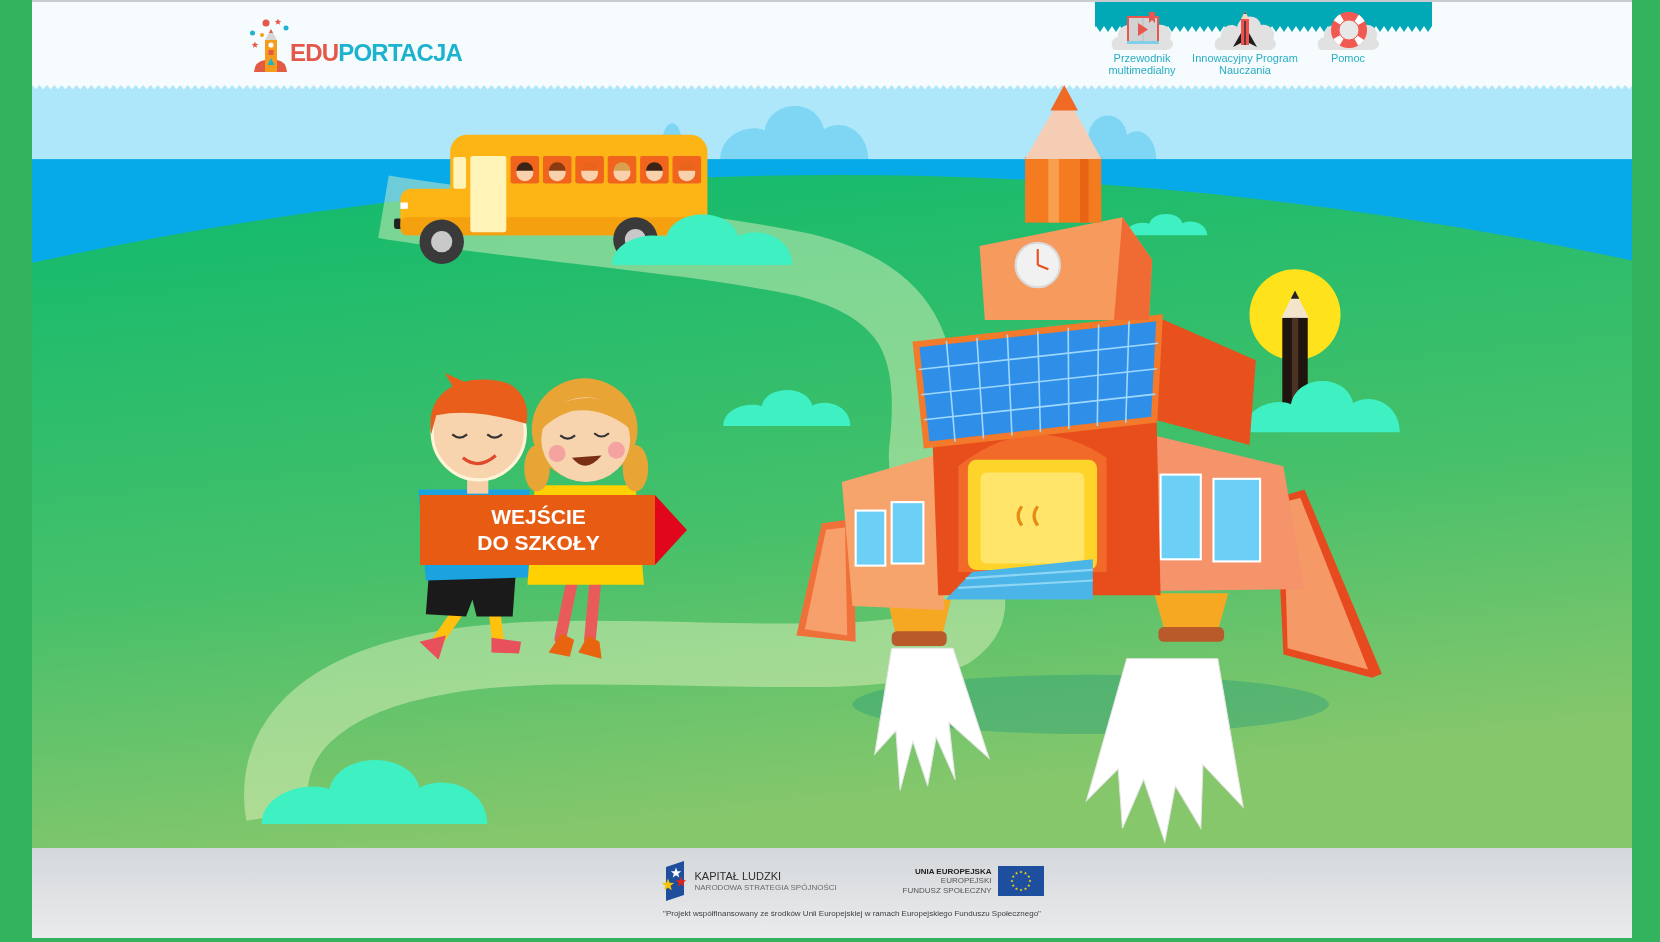 The height and width of the screenshot is (942, 1660). I want to click on lifebuoy-icon, so click(1348, 30).